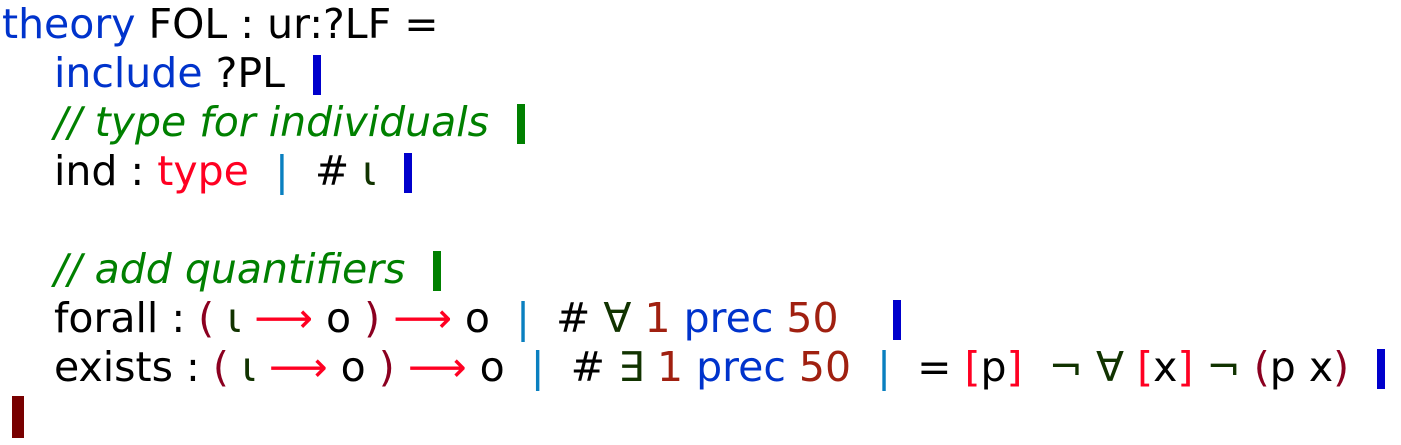 The height and width of the screenshot is (445, 1401). I want to click on code-line: ind : type | # ι, so click(693, 171).